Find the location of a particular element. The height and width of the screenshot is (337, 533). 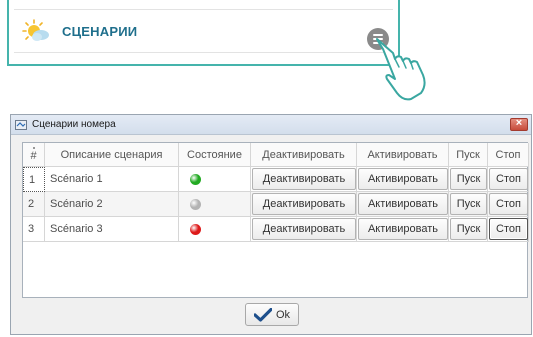

description-cell: Scénario 1 is located at coordinates (112, 179).